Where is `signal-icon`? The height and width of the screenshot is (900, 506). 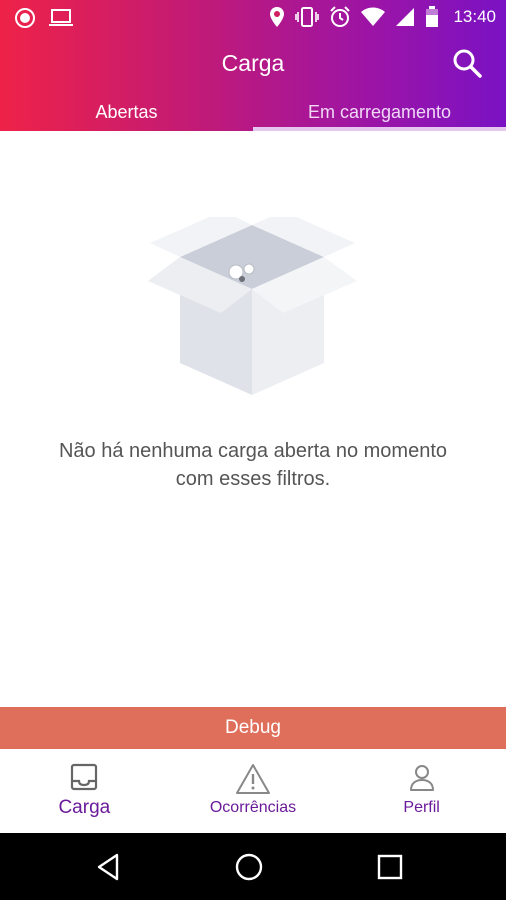 signal-icon is located at coordinates (405, 17).